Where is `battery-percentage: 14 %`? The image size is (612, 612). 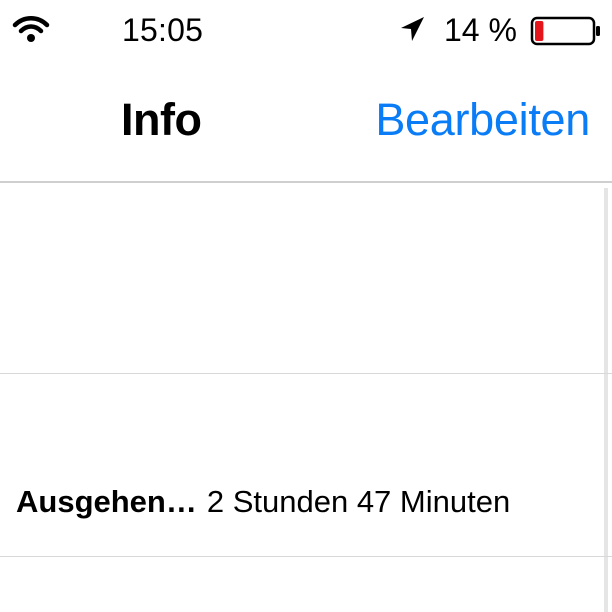
battery-percentage: 14 % is located at coordinates (480, 30).